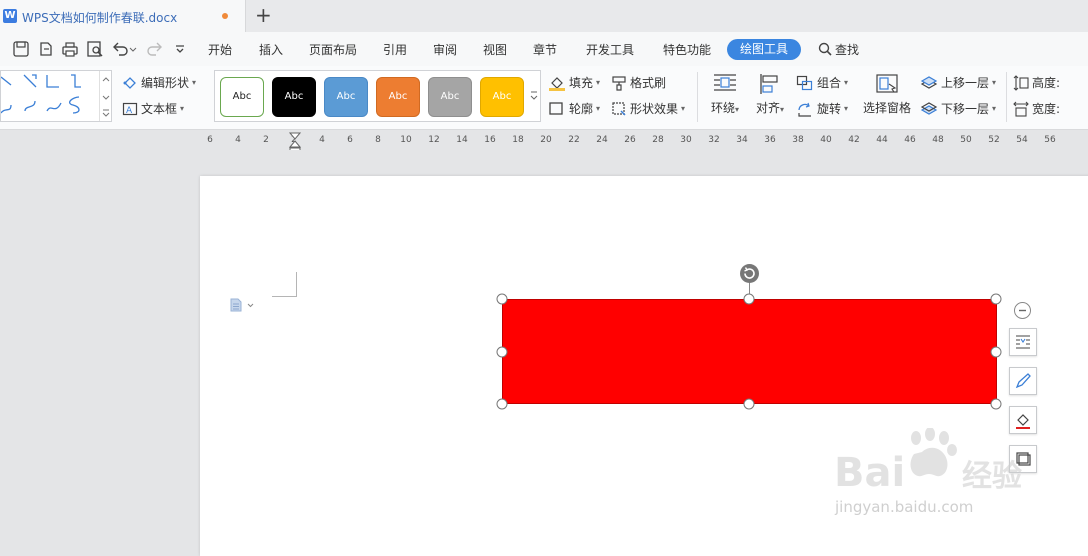  I want to click on menu-chapter: 章节, so click(545, 49).